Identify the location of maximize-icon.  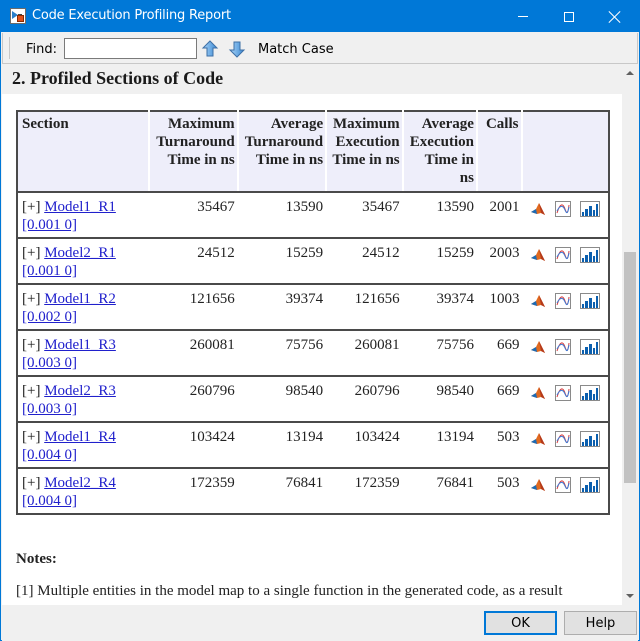
(569, 16).